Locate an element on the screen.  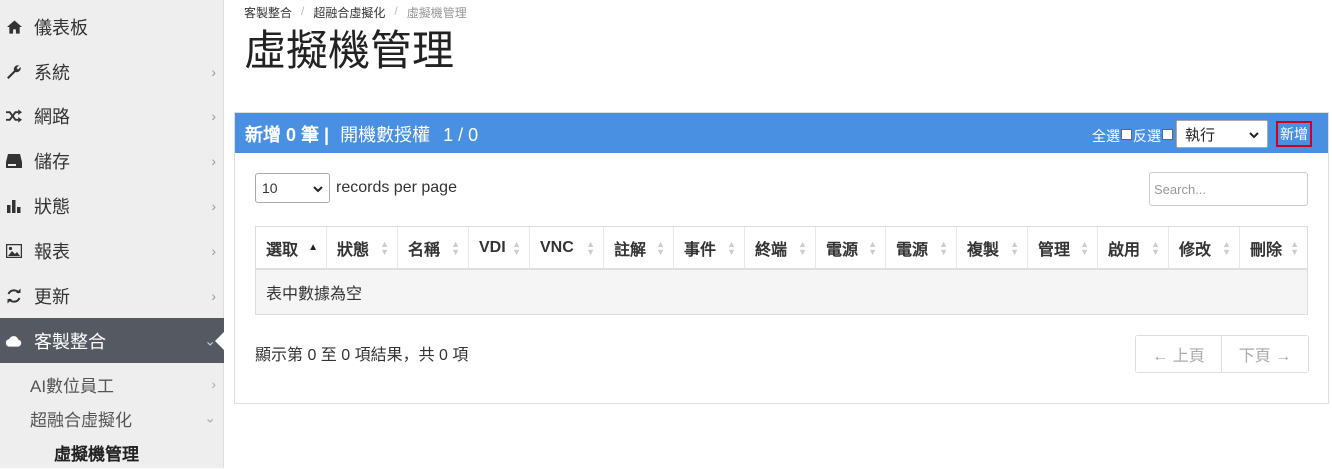
license-label: 開機數授權 is located at coordinates (385, 135).